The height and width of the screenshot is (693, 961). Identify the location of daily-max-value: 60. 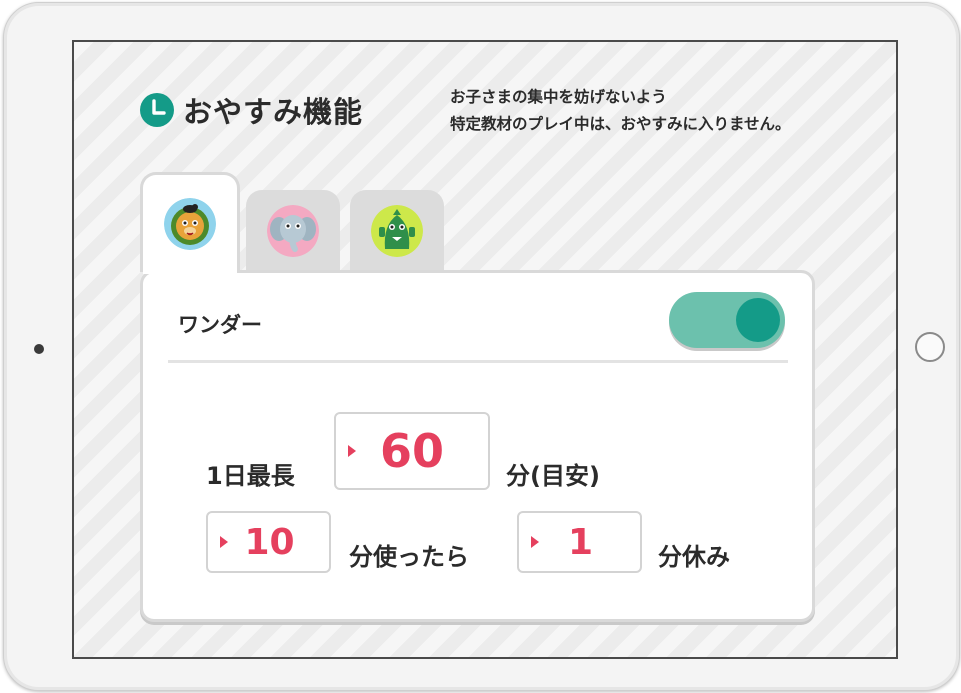
(411, 451).